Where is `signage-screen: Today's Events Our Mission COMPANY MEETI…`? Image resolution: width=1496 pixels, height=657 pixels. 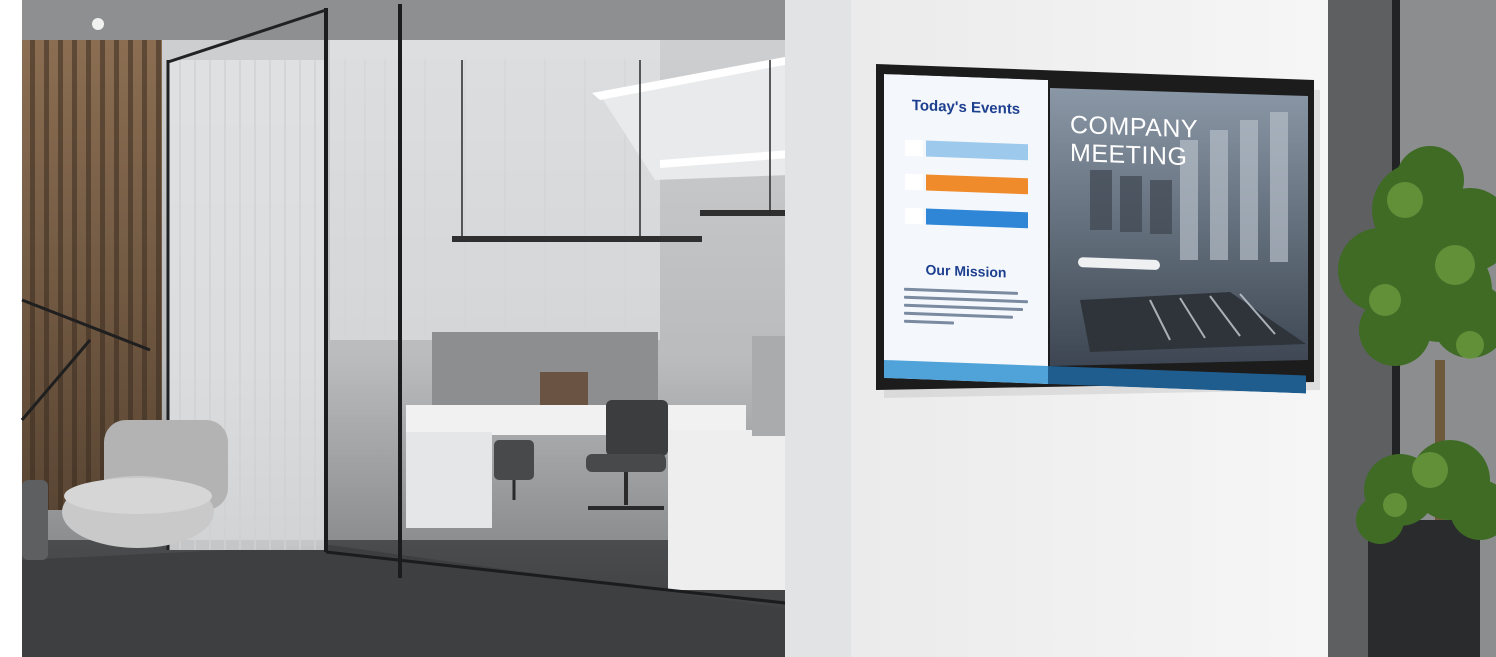
signage-screen: Today's Events Our Mission COMPANY MEETI… is located at coordinates (1095, 234).